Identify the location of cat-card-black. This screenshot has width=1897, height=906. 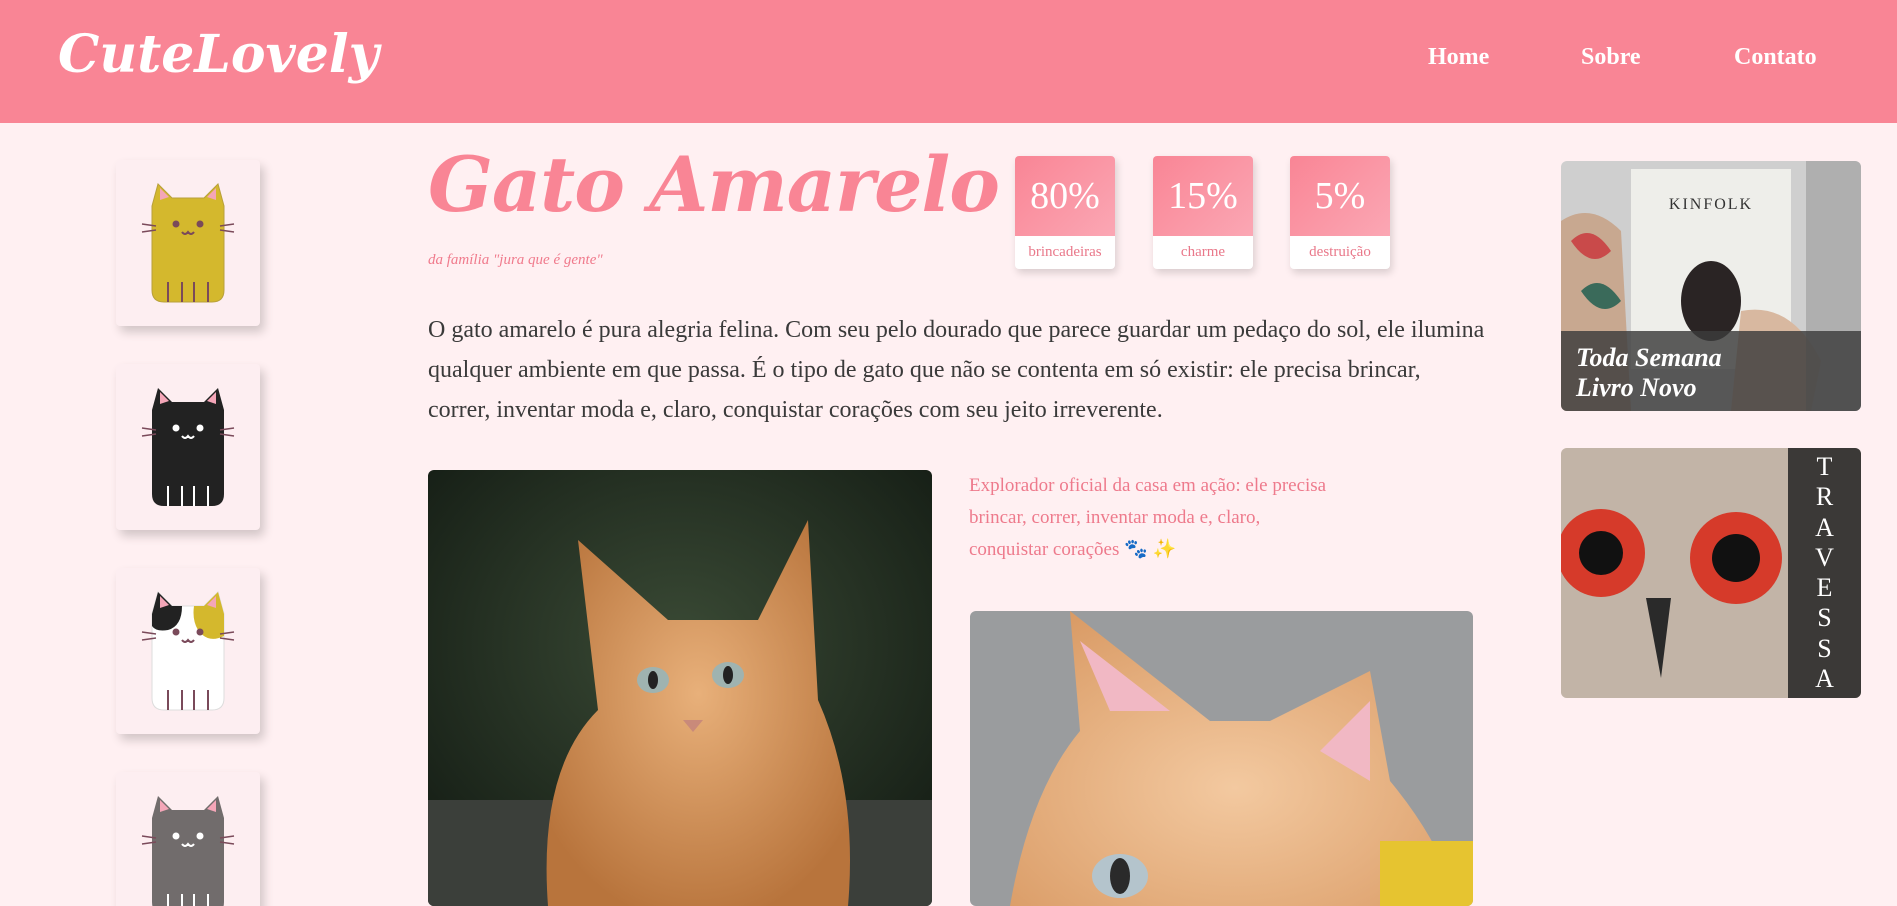
(188, 447).